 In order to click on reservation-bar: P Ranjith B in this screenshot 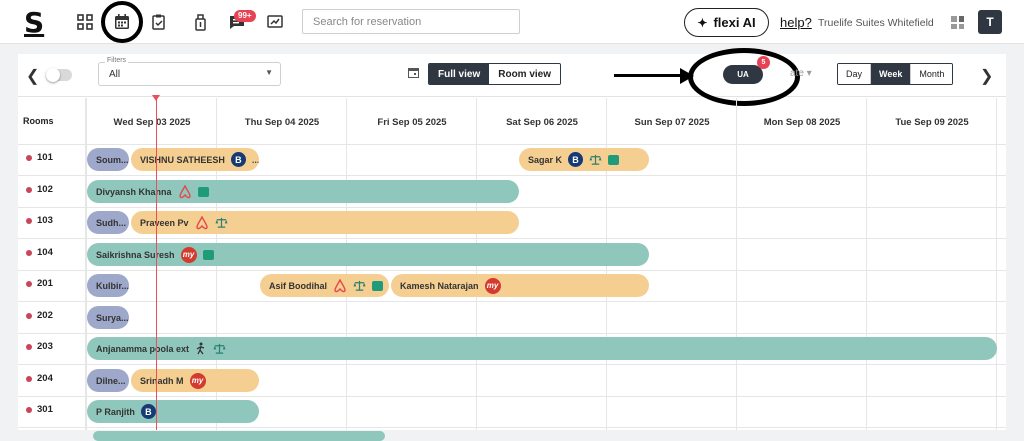, I will do `click(173, 411)`.